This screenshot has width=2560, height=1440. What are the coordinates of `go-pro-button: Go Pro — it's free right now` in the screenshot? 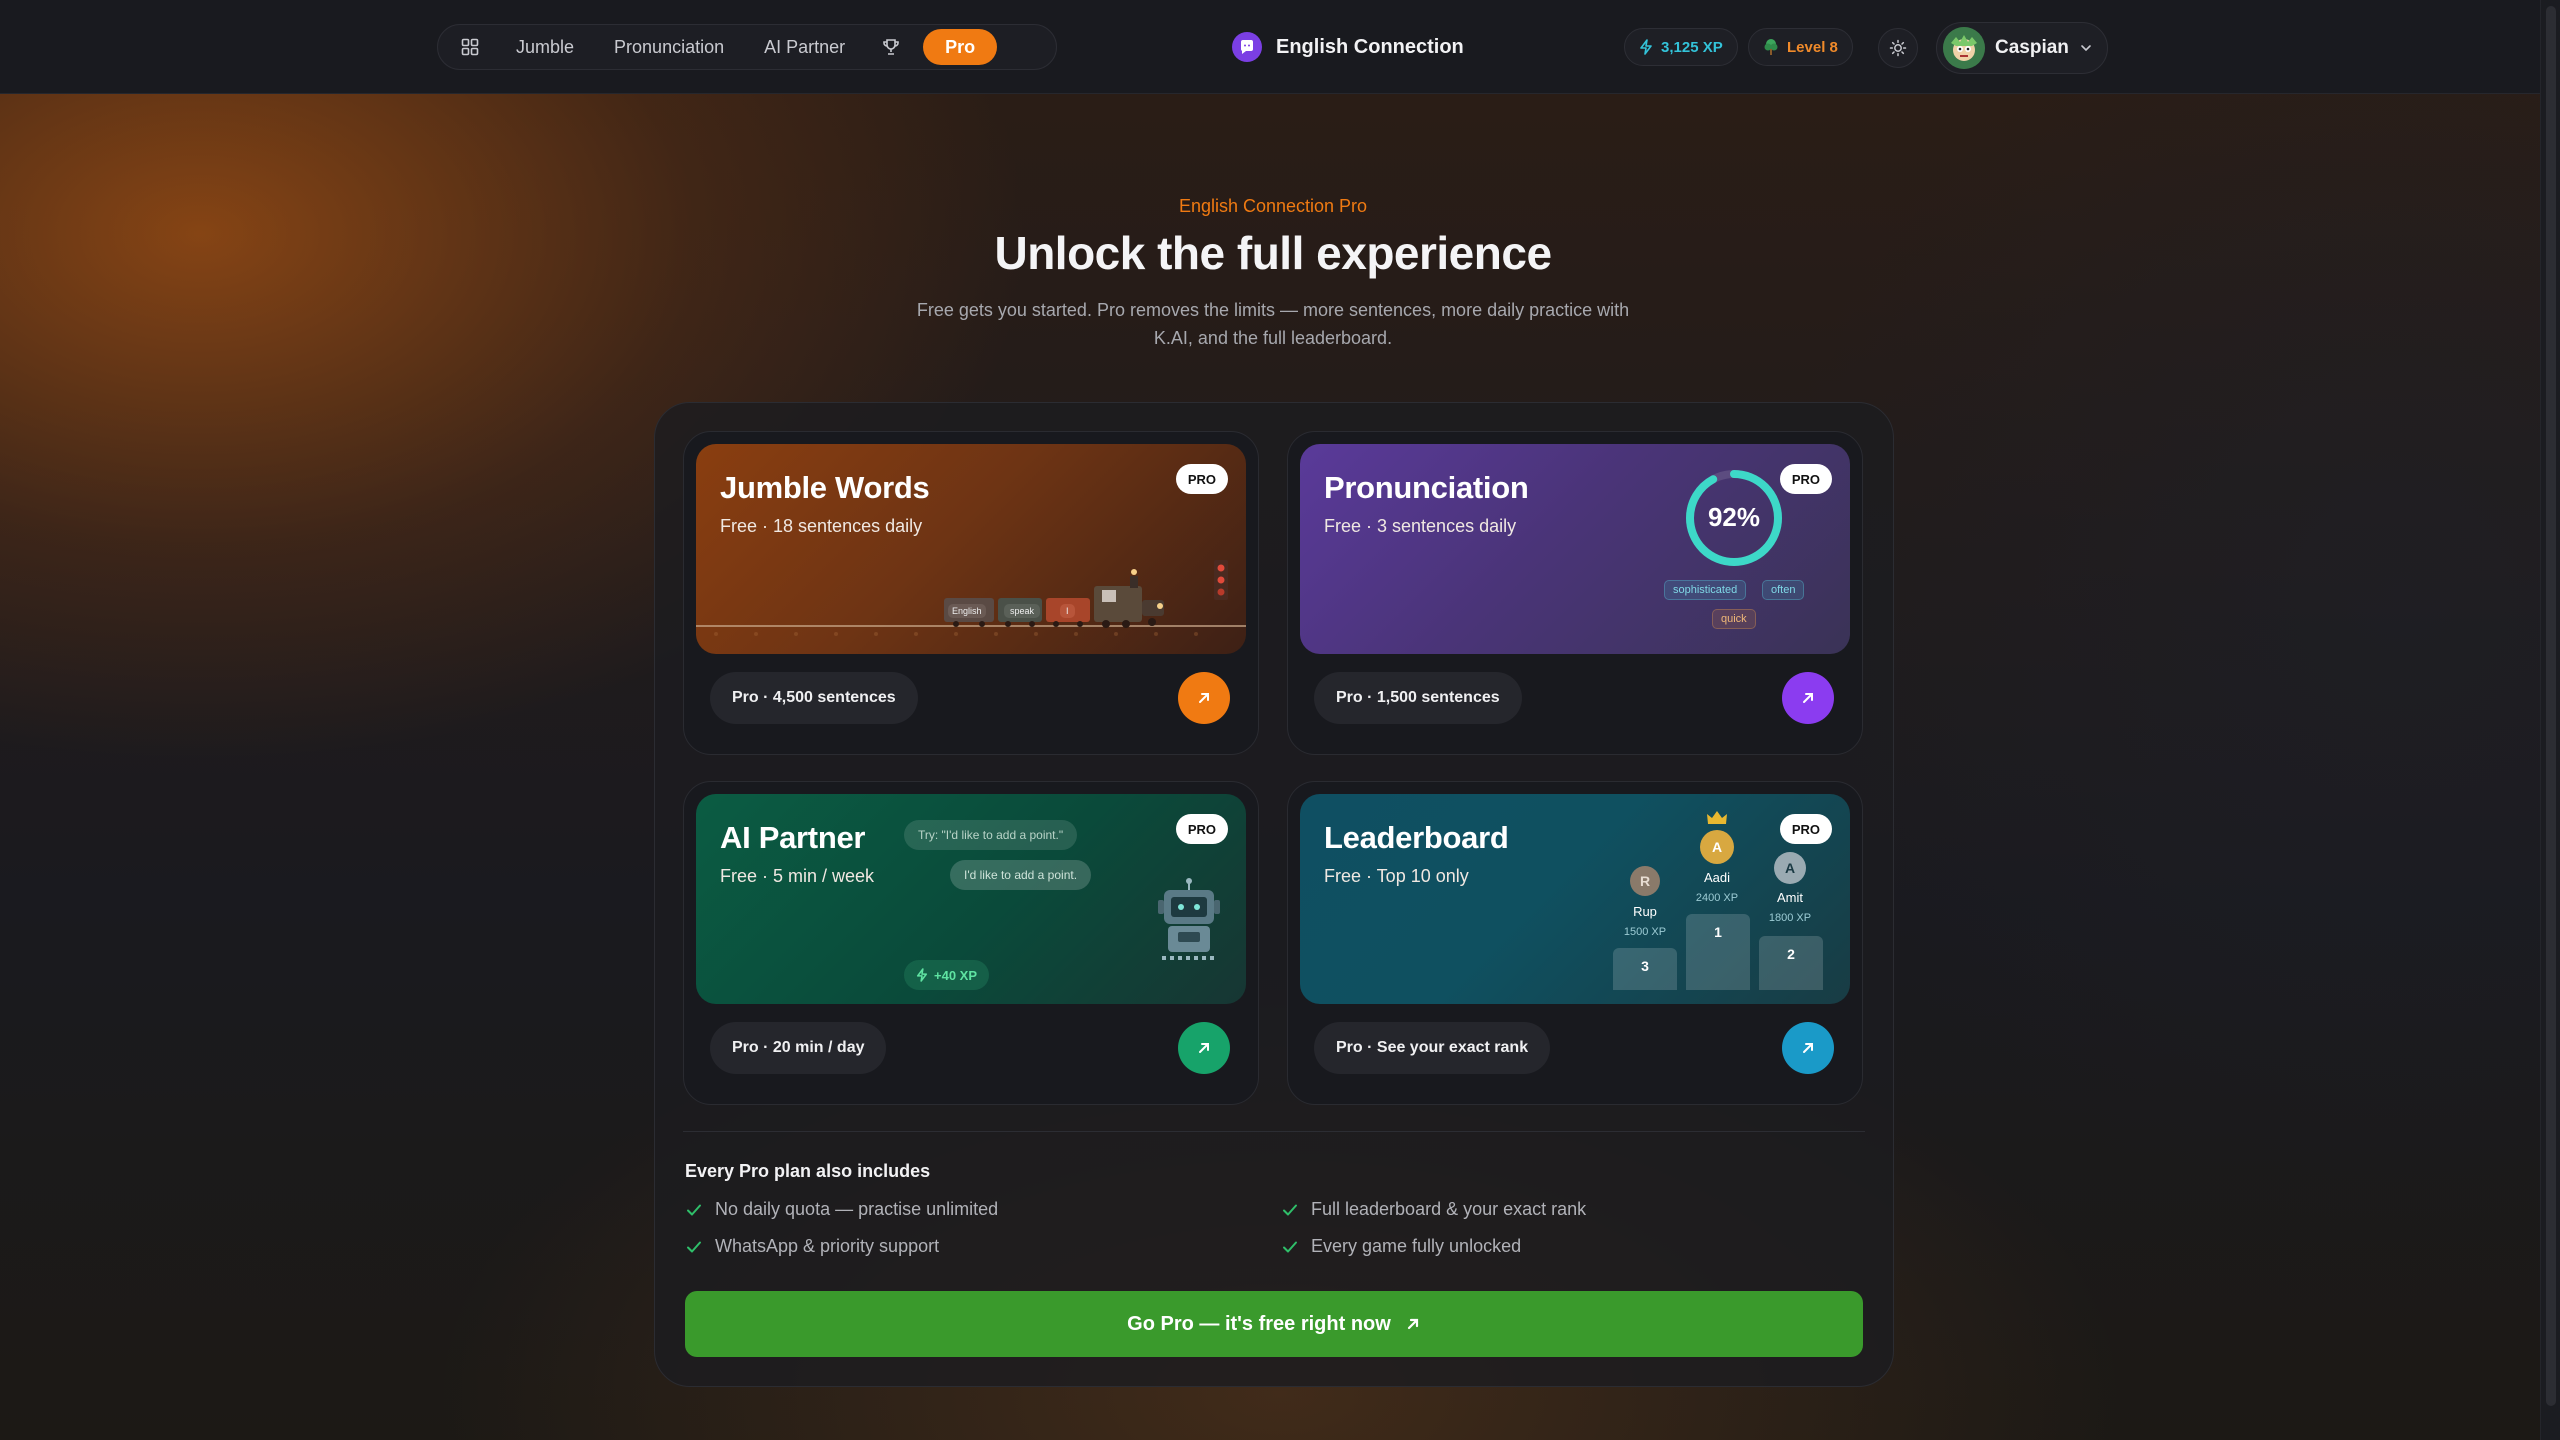 It's located at (1274, 1324).